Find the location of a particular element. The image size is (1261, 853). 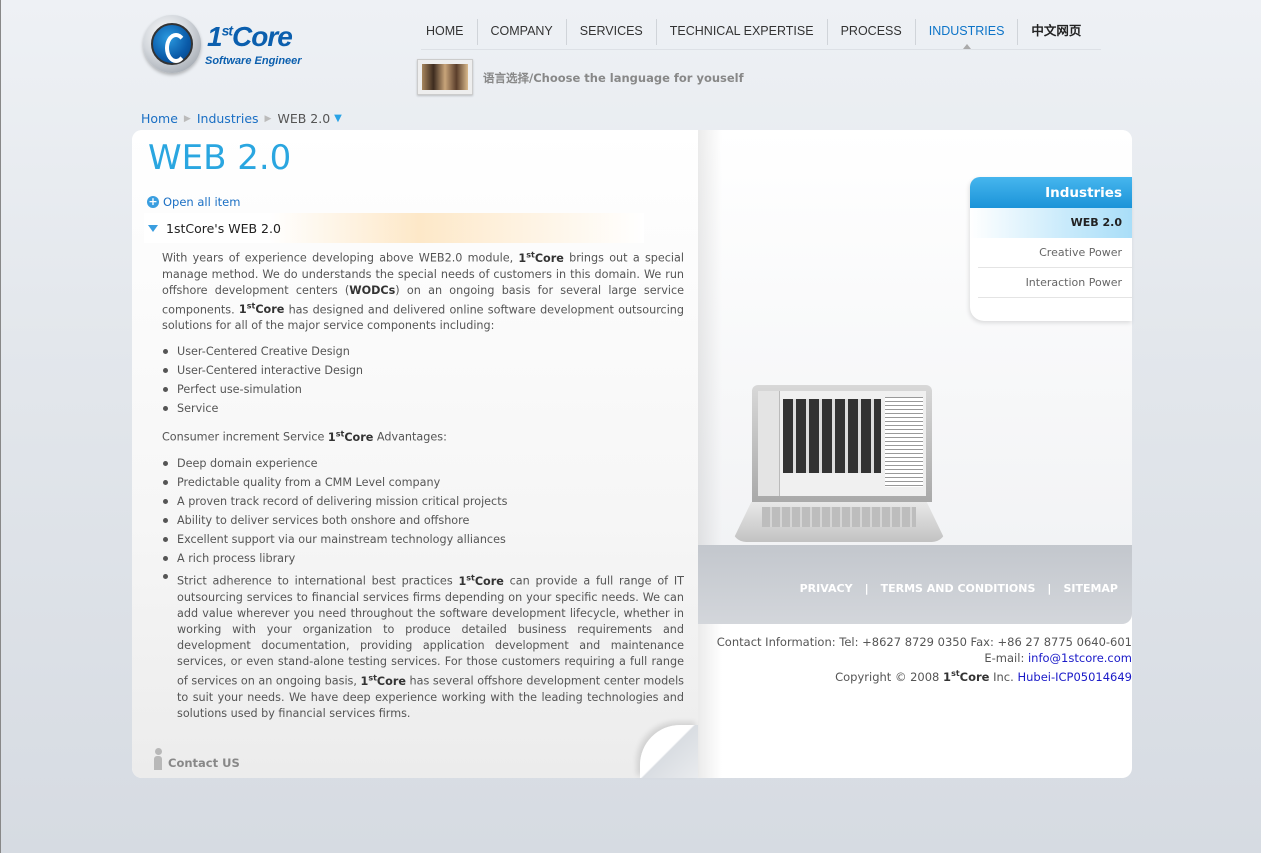

chevron-down-icon: ▼ is located at coordinates (338, 118).